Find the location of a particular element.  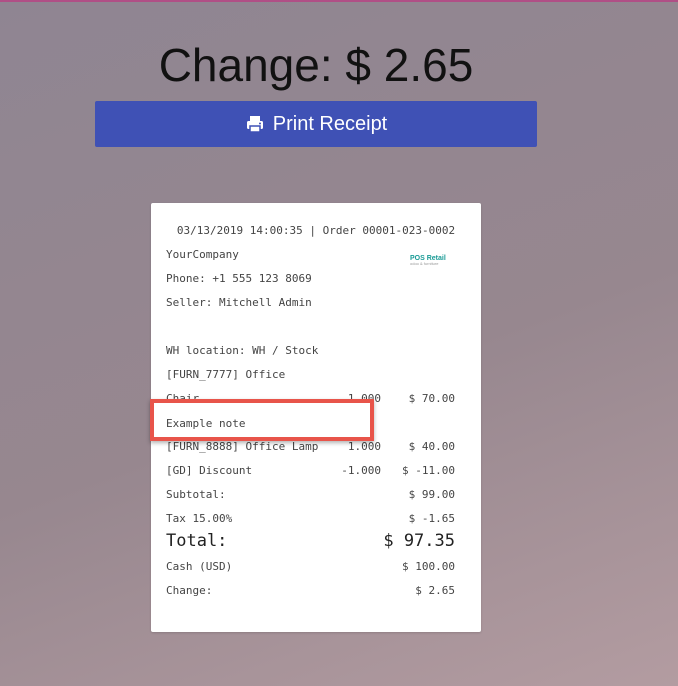

change-amount-heading: Change: $ 2.65 is located at coordinates (316, 65).